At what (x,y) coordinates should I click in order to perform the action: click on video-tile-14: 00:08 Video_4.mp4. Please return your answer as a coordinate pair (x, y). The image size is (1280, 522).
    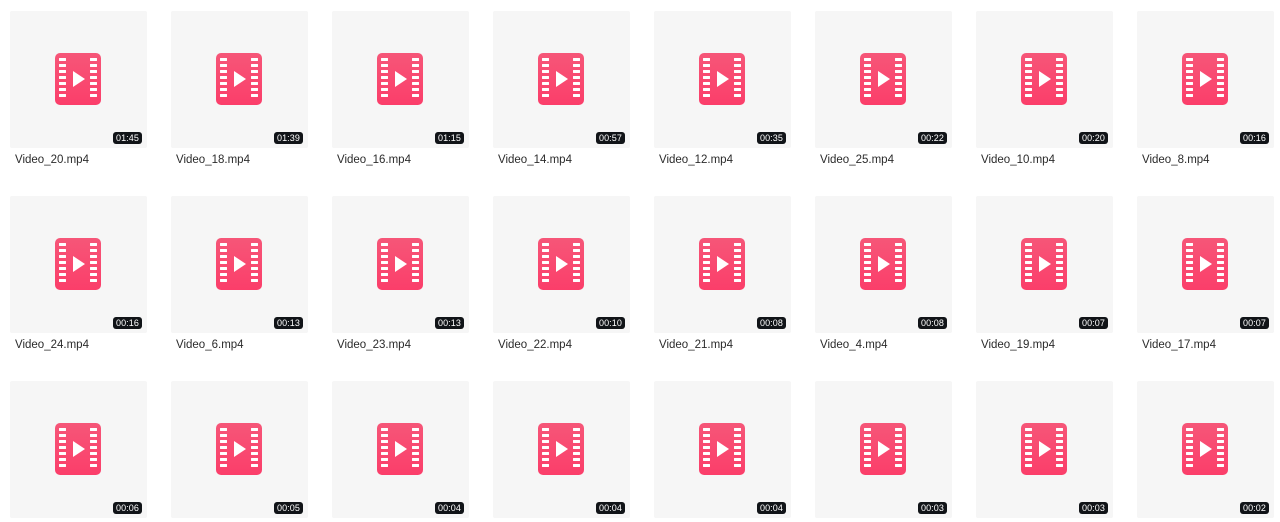
    Looking at the image, I should click on (883, 273).